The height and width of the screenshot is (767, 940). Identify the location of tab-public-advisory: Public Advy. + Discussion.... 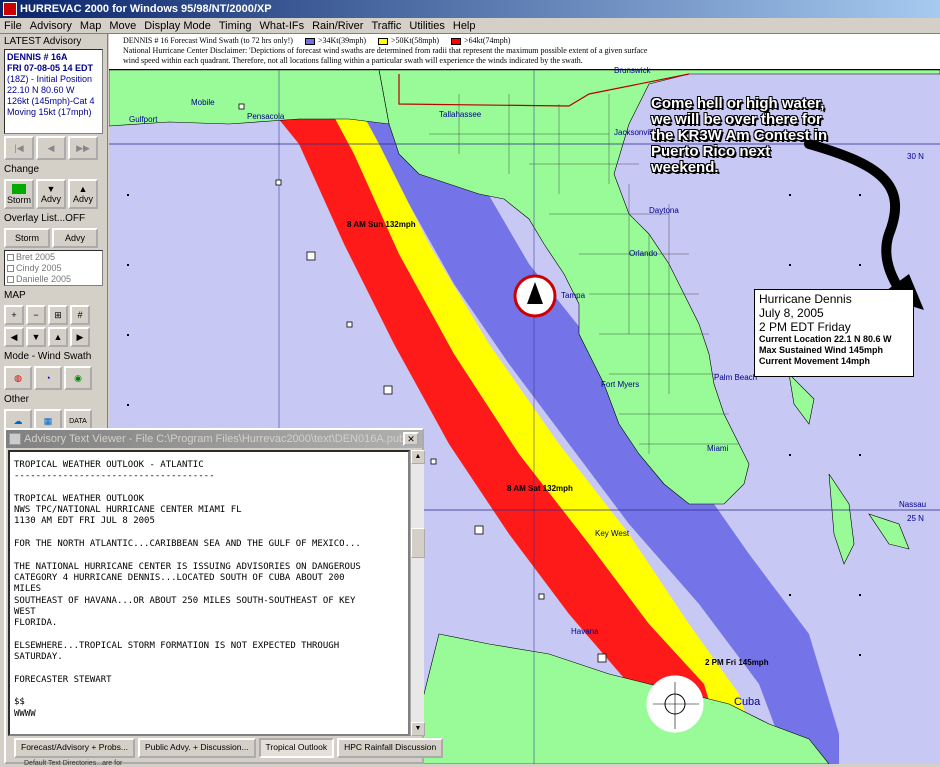
(197, 748).